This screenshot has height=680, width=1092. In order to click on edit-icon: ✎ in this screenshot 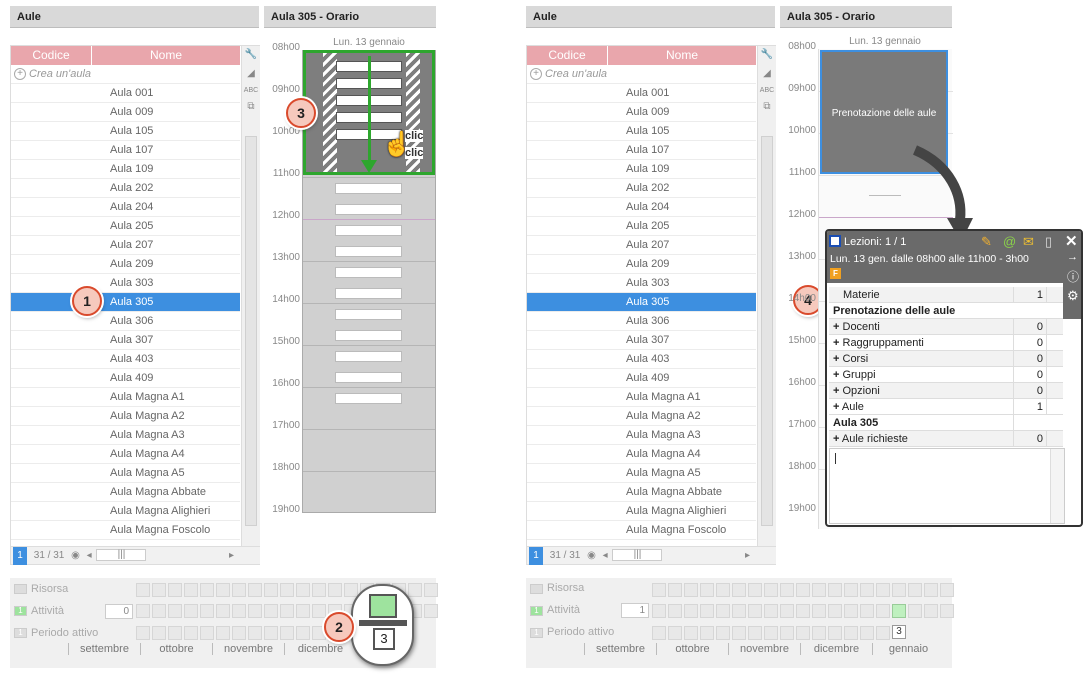, I will do `click(986, 242)`.